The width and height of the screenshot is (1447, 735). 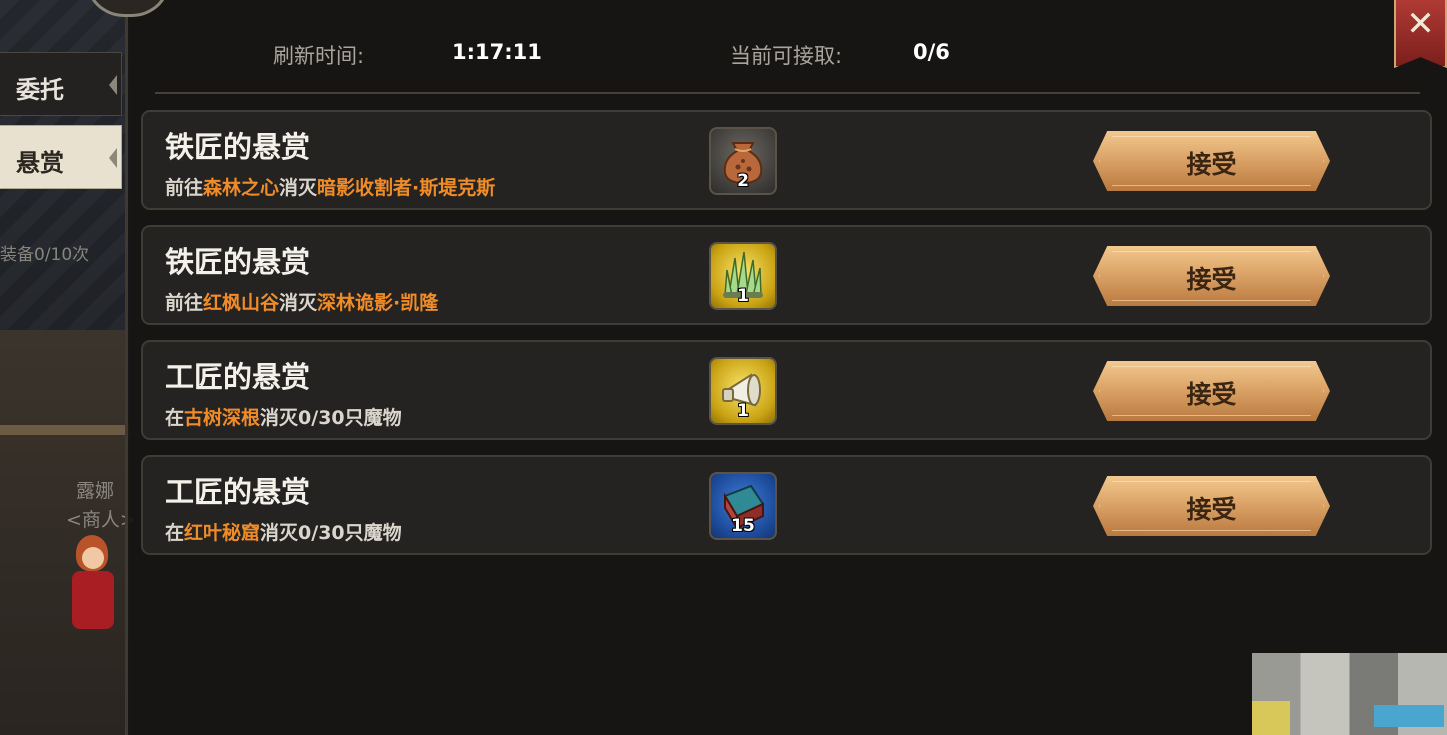 What do you see at coordinates (241, 188) in the screenshot?
I see `location-name: 森林之心` at bounding box center [241, 188].